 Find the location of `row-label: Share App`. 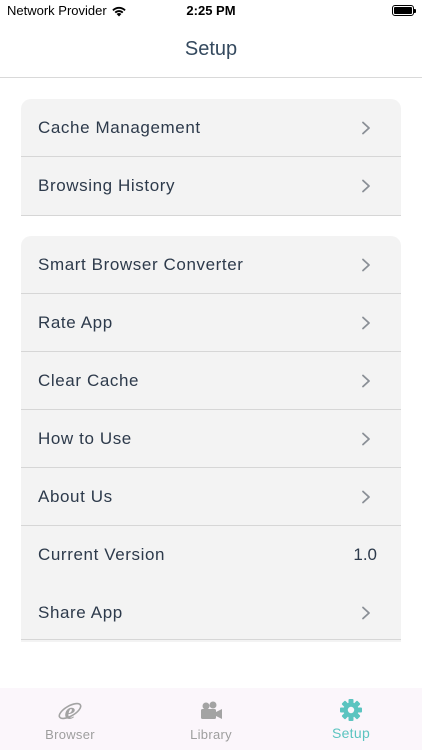

row-label: Share App is located at coordinates (80, 612).